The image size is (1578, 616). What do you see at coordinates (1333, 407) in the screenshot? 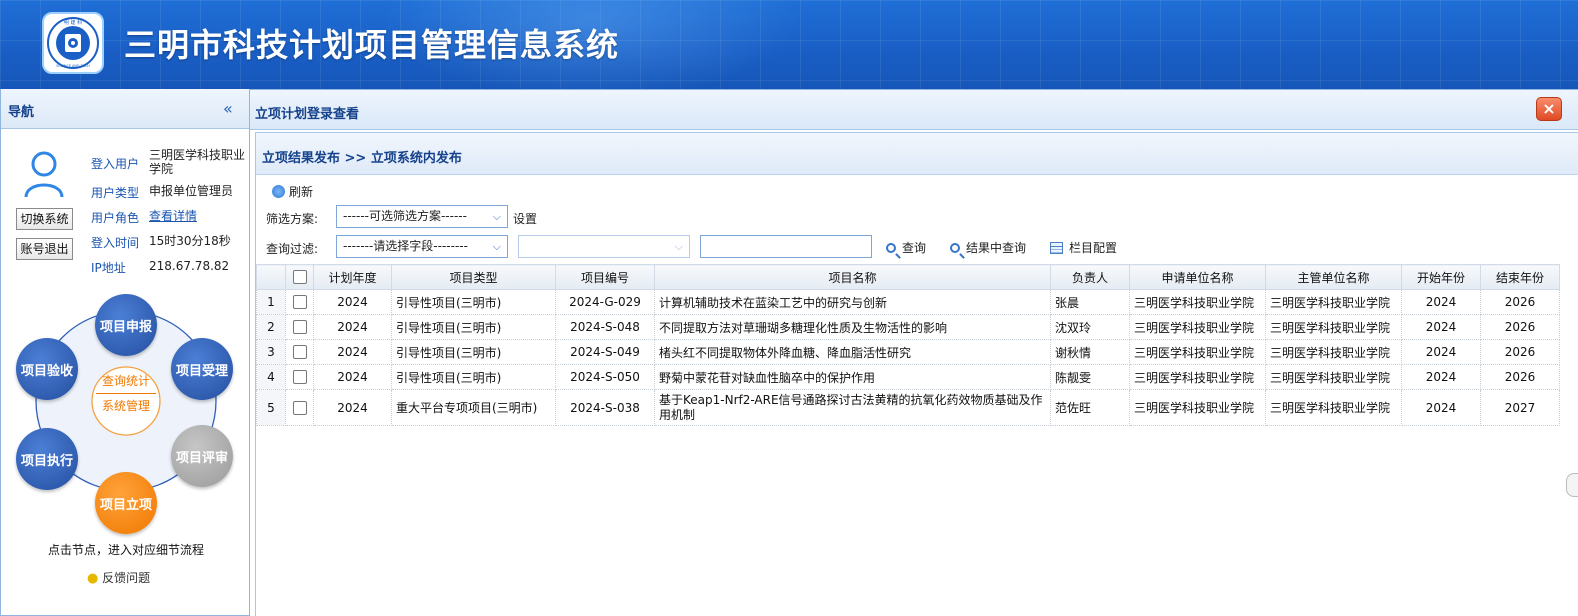
I see `cell-supervisor: 三明医学科技职业学院` at bounding box center [1333, 407].